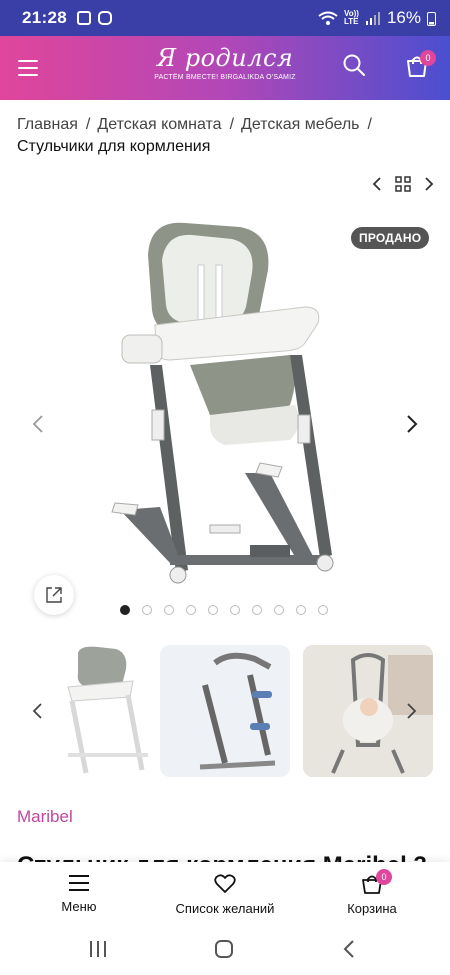 Image resolution: width=450 pixels, height=975 pixels. I want to click on thumbnail-prev-icon, so click(37, 711).